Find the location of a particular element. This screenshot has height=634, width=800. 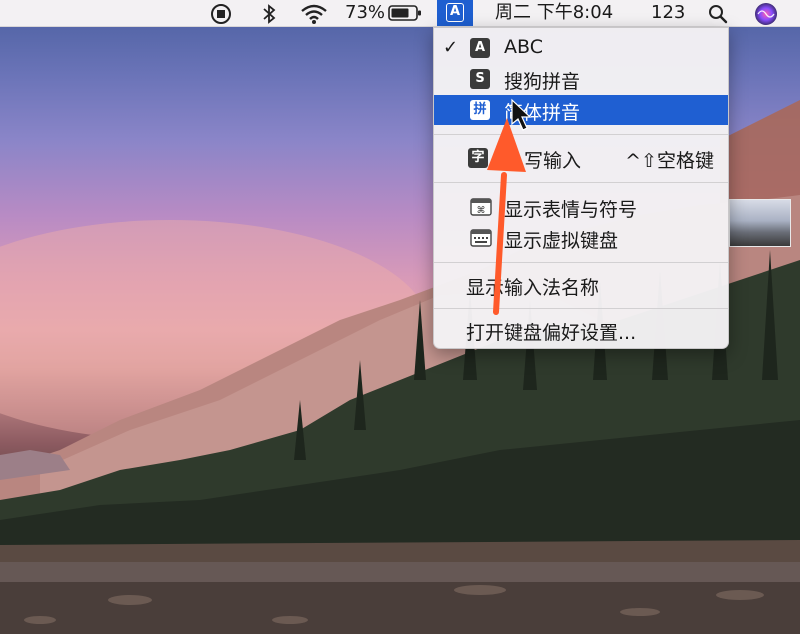

input-source-letter-icon: A is located at coordinates (455, 12).